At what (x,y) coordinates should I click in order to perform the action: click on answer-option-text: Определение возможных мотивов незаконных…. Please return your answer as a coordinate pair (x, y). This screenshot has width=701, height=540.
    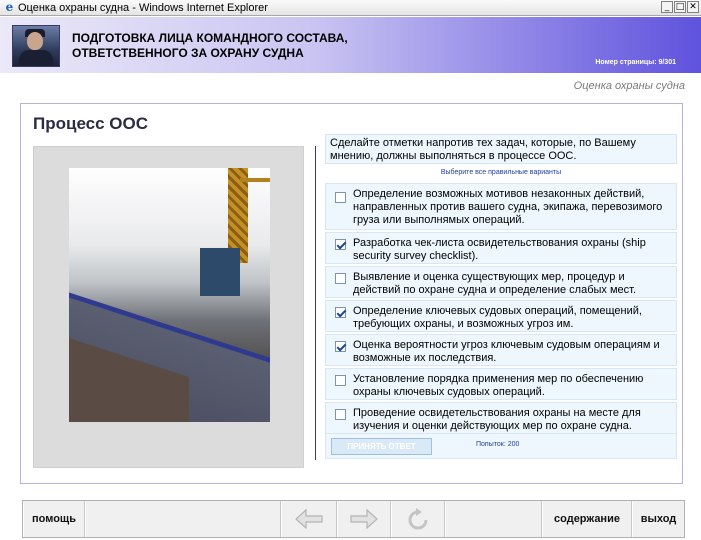
    Looking at the image, I should click on (508, 207).